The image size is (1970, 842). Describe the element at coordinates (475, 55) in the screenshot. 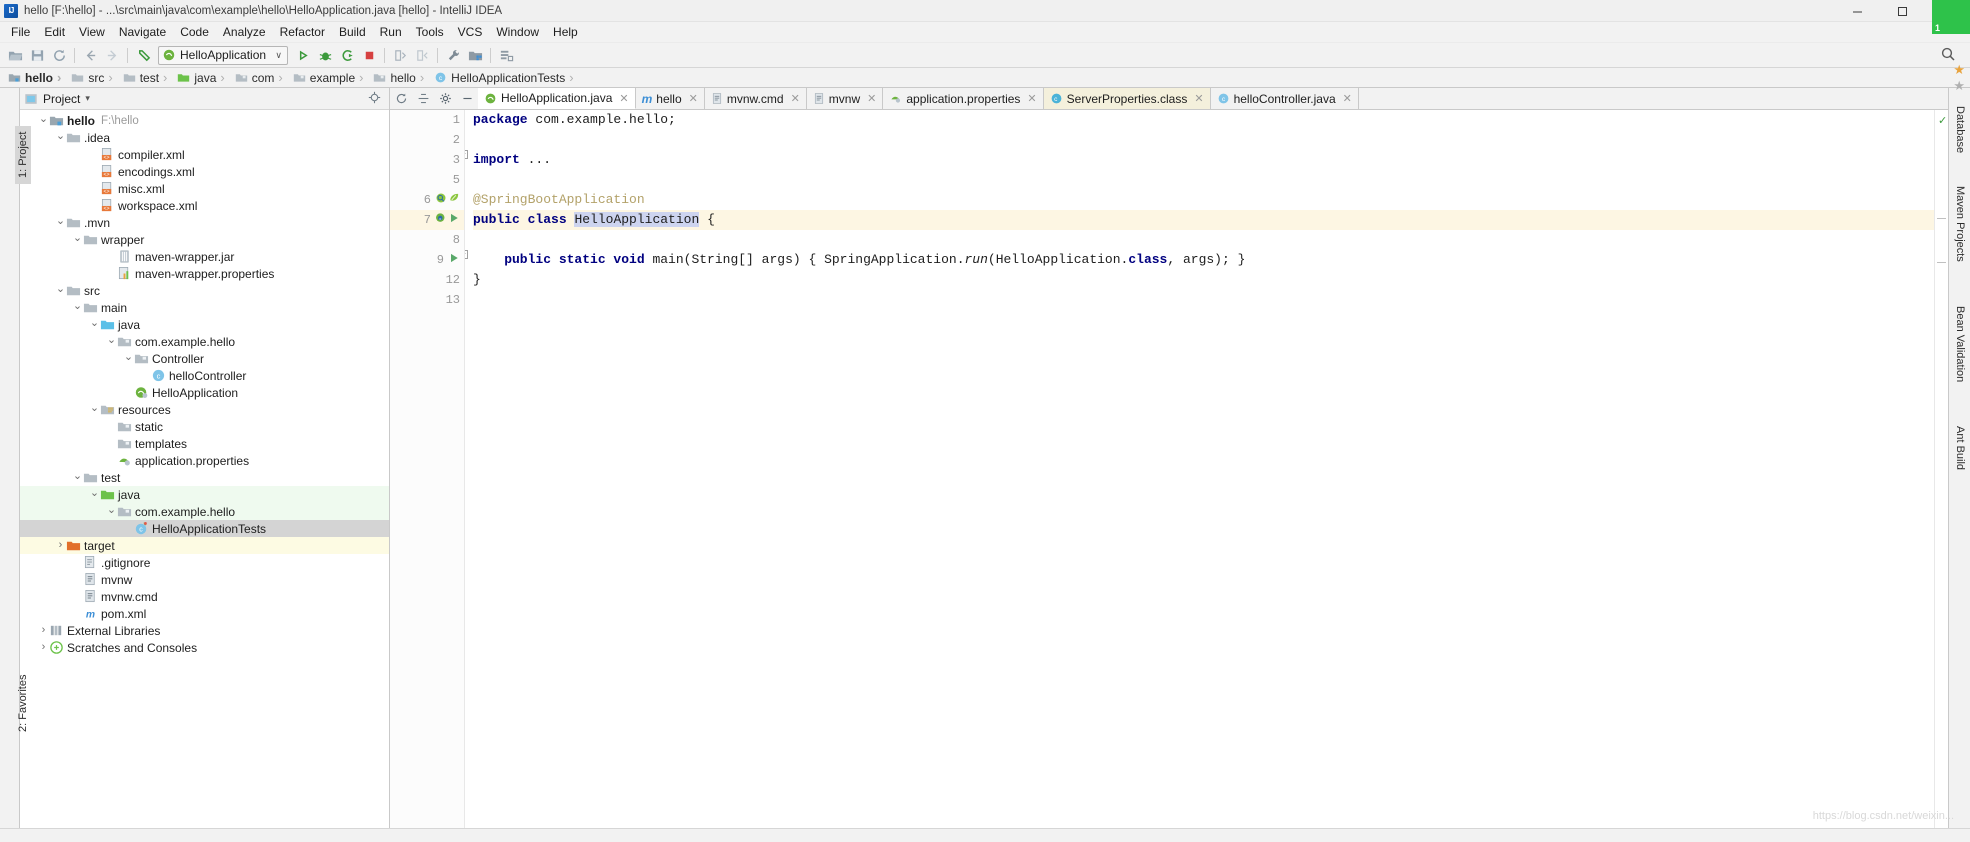

I see `project-structure-icon` at that location.